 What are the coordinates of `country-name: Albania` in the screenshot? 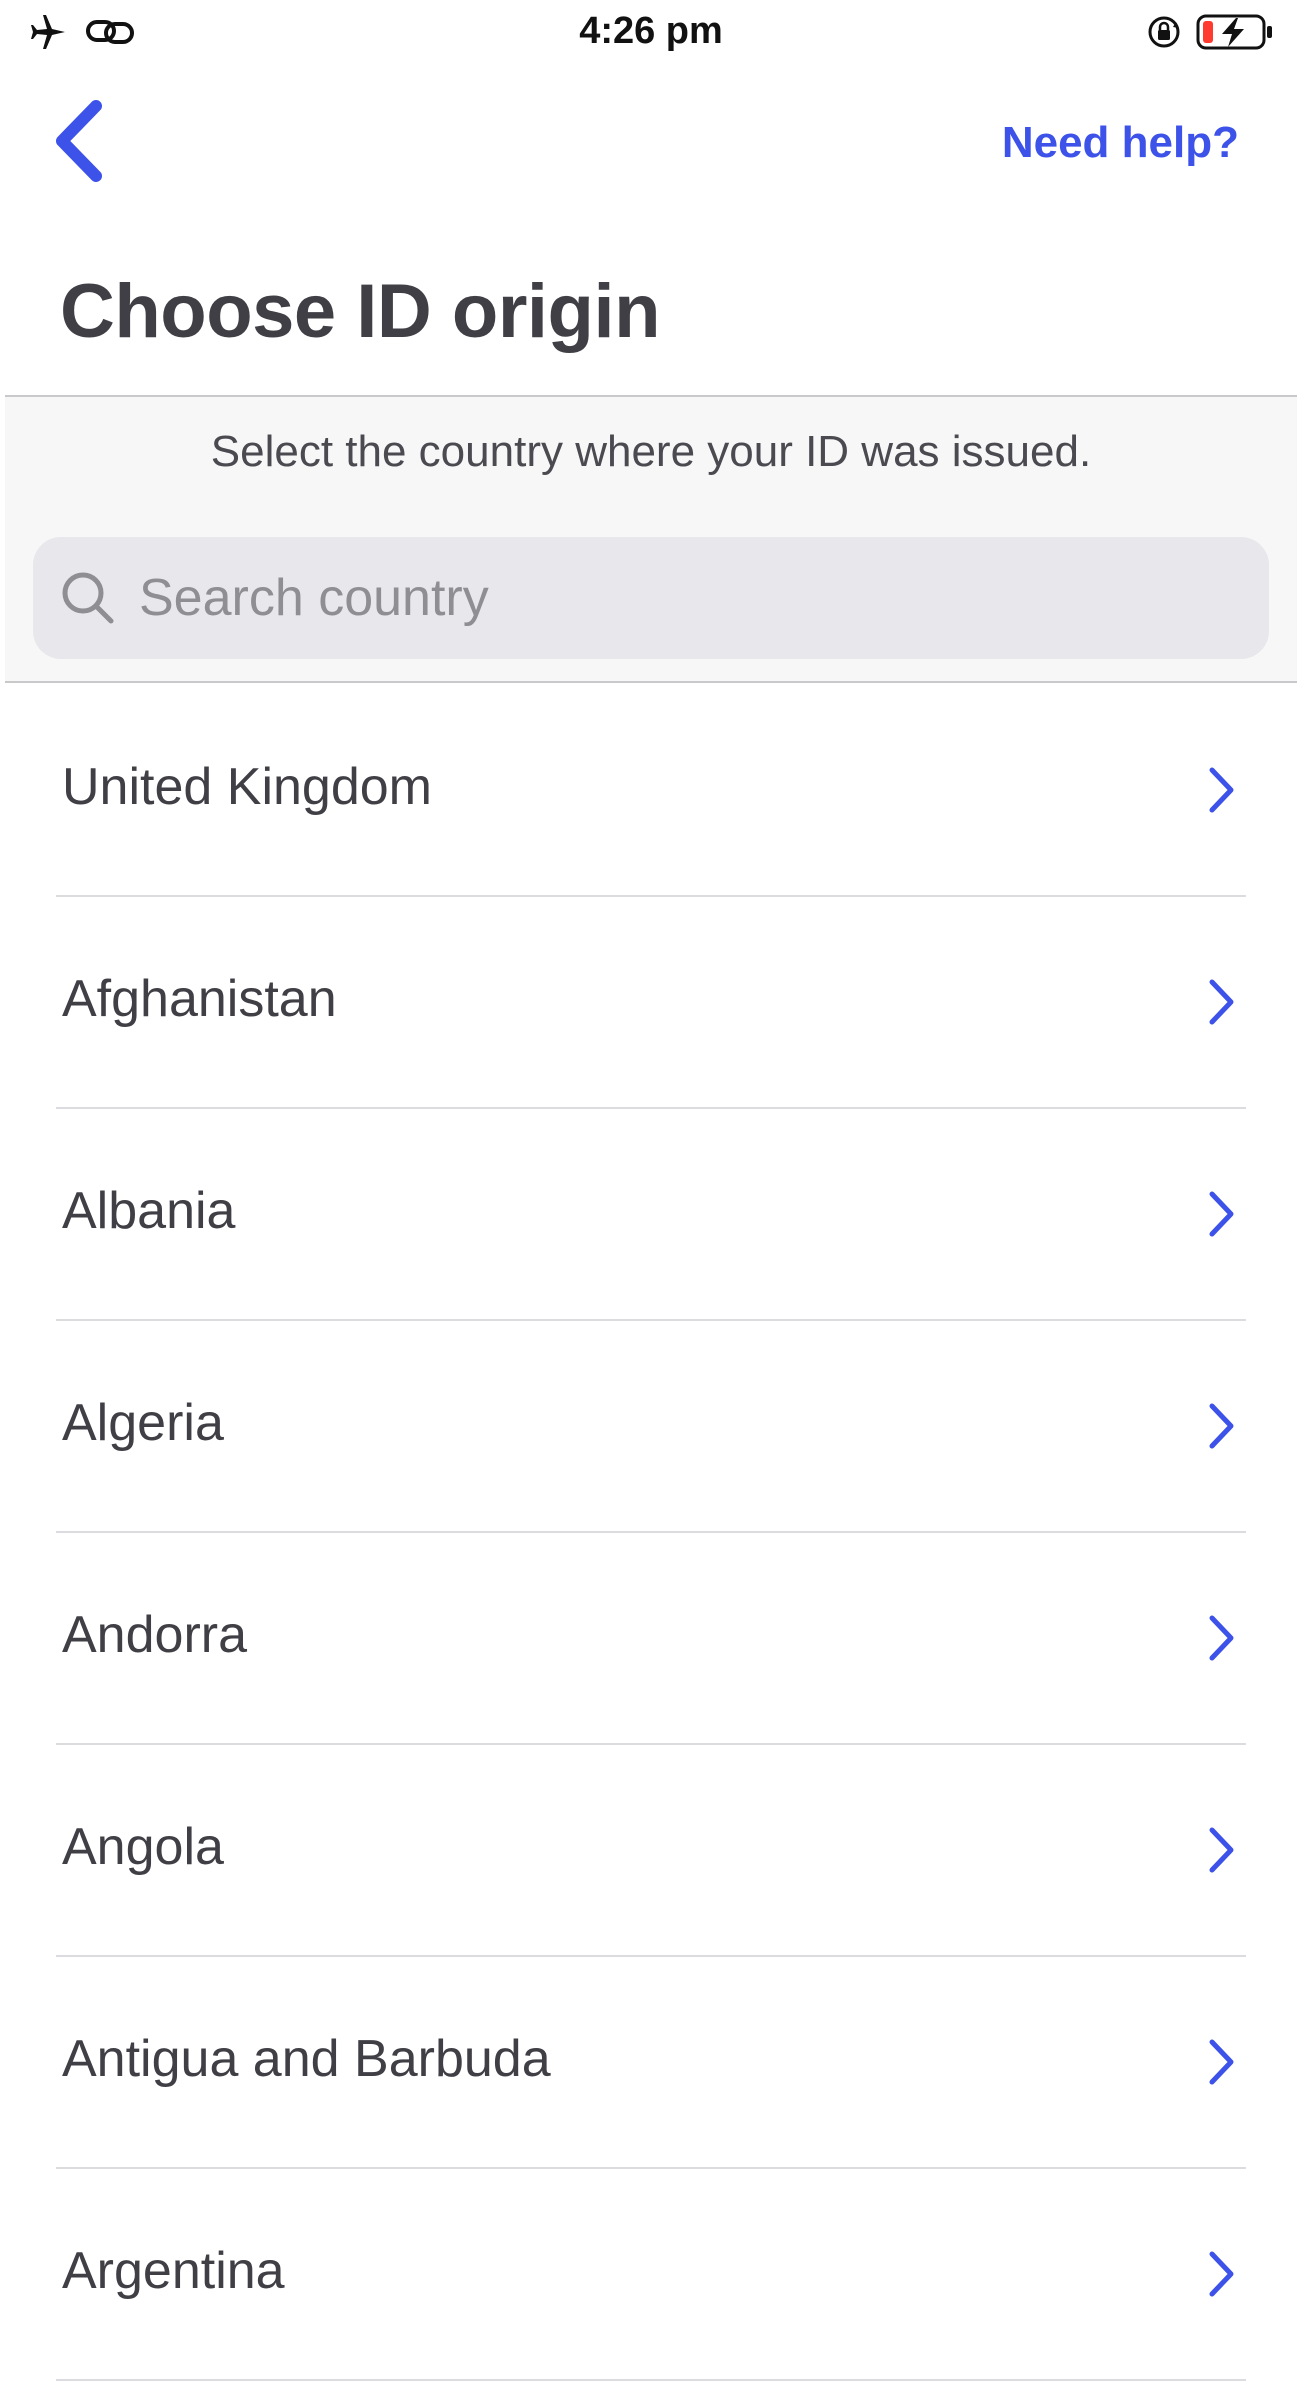 It's located at (149, 1211).